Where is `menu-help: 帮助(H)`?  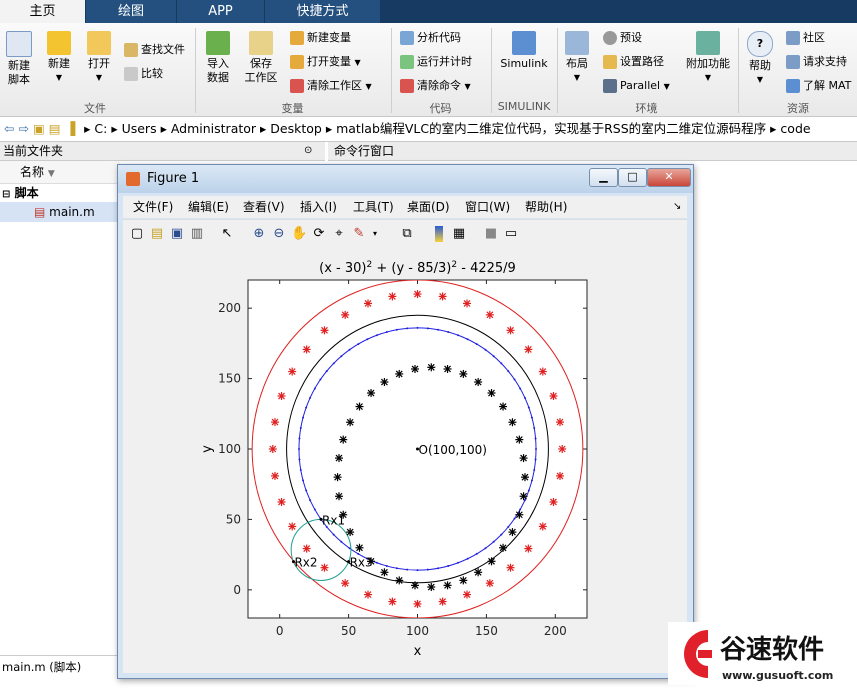 menu-help: 帮助(H) is located at coordinates (546, 207).